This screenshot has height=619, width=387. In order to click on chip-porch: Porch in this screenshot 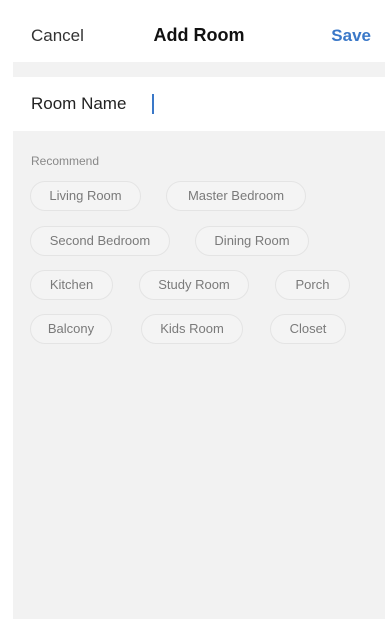, I will do `click(312, 285)`.